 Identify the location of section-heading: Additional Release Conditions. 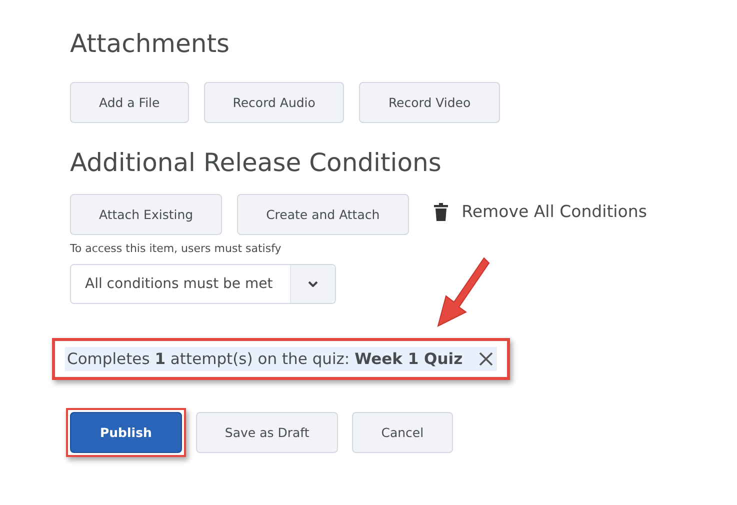
(256, 163).